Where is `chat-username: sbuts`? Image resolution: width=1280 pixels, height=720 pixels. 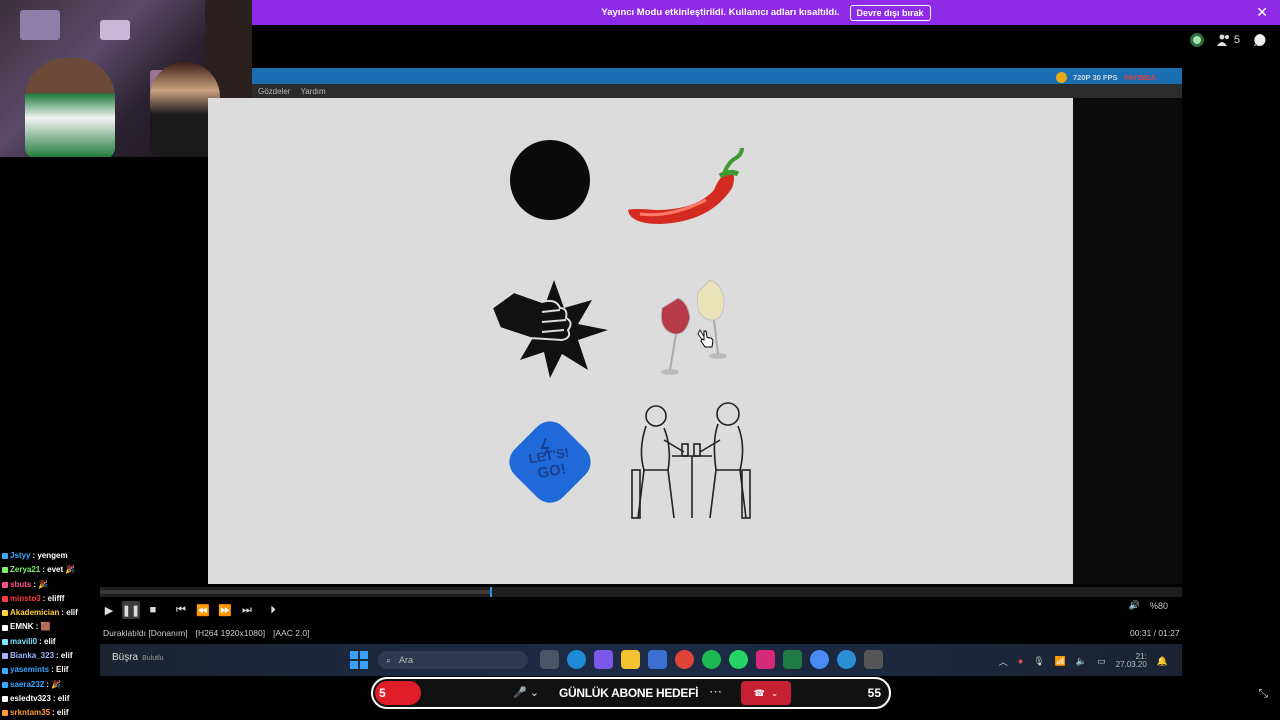
chat-username: sbuts is located at coordinates (20, 585).